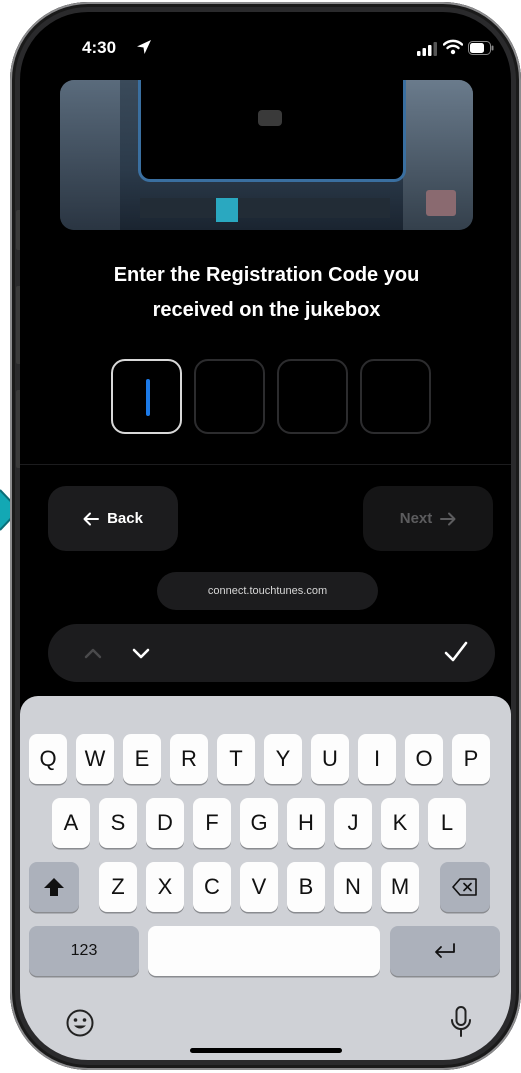 Image resolution: width=521 pixels, height=1073 pixels. I want to click on backspace-icon, so click(464, 887).